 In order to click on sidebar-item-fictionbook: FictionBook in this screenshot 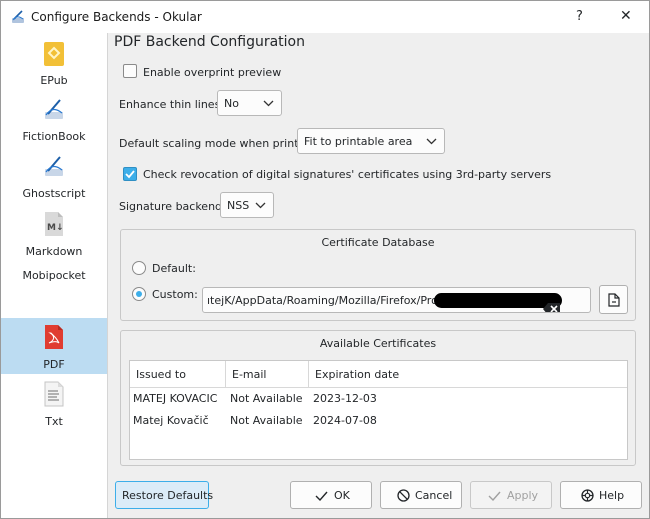, I will do `click(54, 121)`.